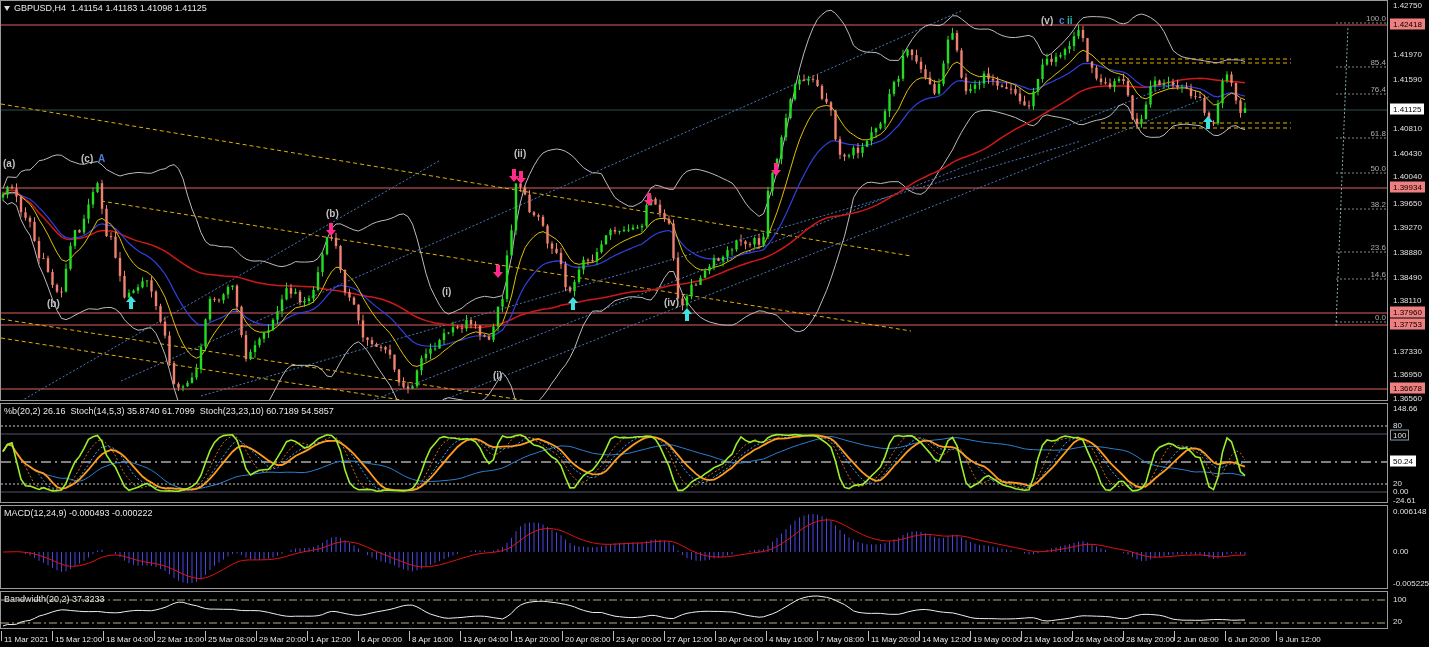 The image size is (1429, 647). I want to click on wave-label: ii, so click(1070, 20).